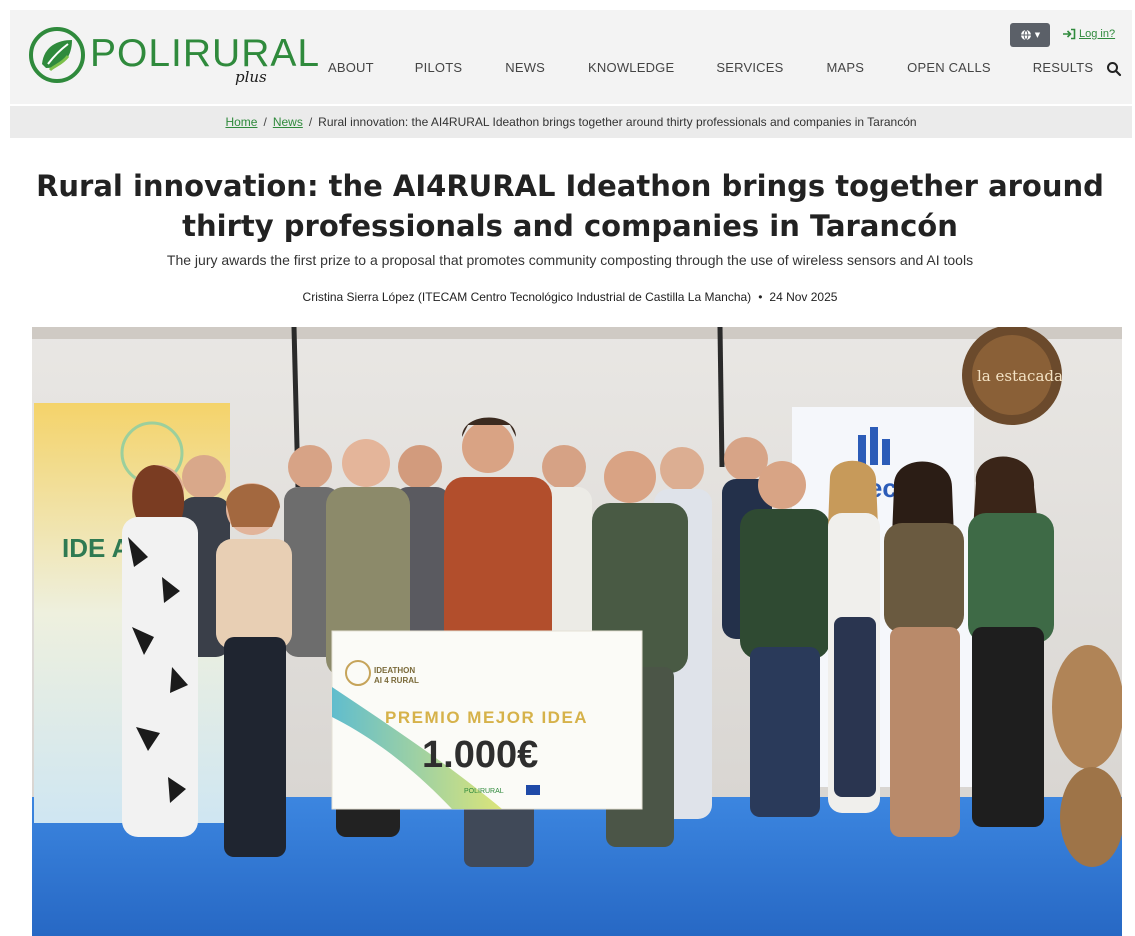 Image resolution: width=1135 pixels, height=936 pixels. I want to click on barrel-sign-text: la estacada, so click(1020, 376).